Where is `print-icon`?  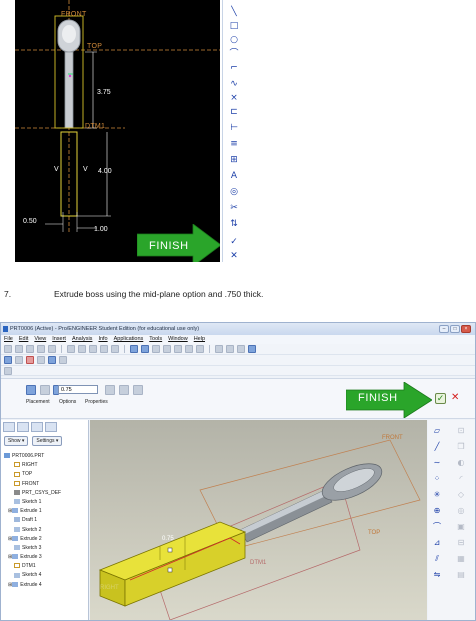
print-icon is located at coordinates (41, 349).